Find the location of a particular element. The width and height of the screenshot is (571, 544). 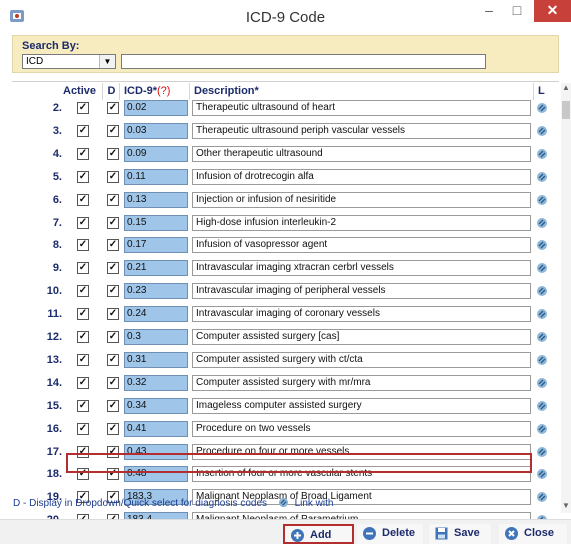

add-button: Add is located at coordinates (318, 534).